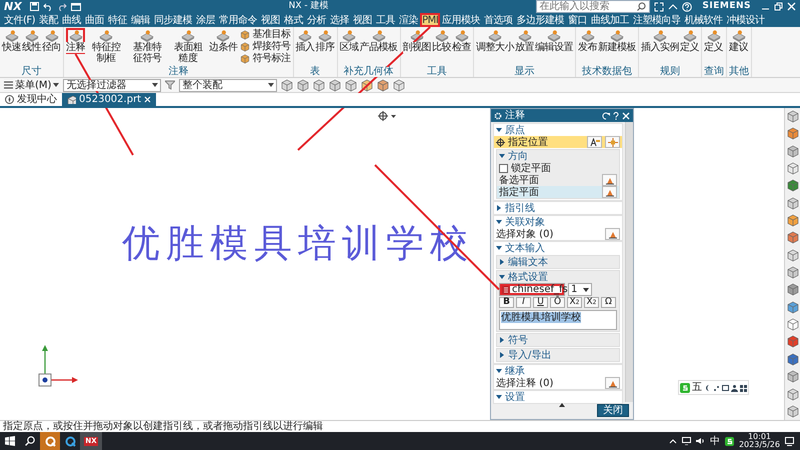 The image size is (800, 450). What do you see at coordinates (558, 142) in the screenshot?
I see `selection-row: 指定位置` at bounding box center [558, 142].